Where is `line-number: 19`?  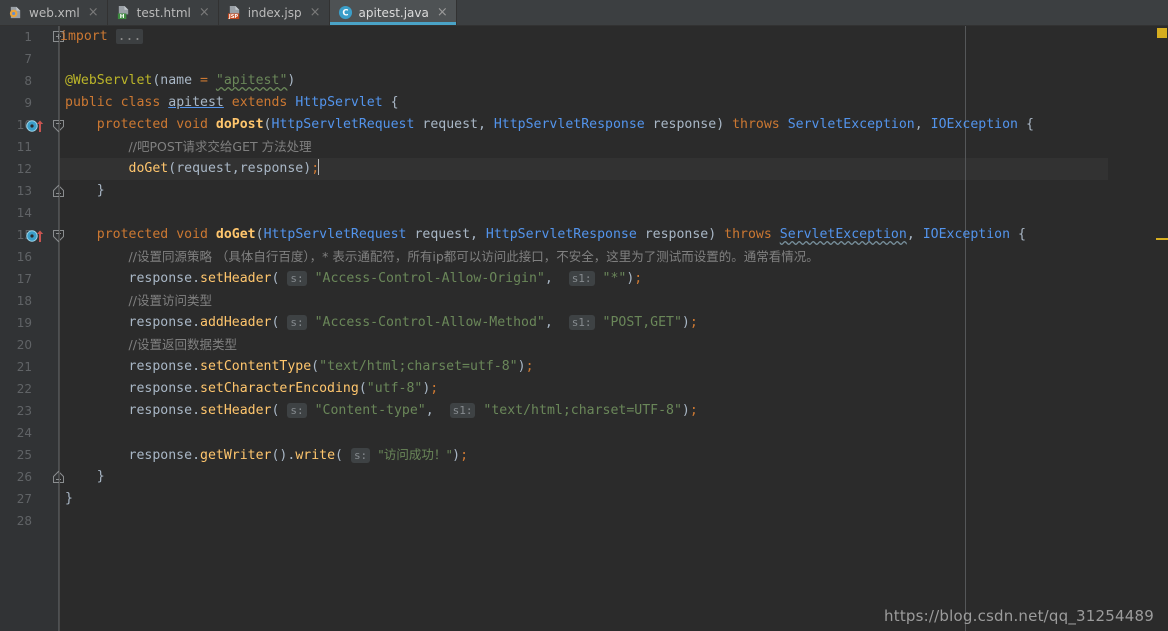 line-number: 19 is located at coordinates (24, 323).